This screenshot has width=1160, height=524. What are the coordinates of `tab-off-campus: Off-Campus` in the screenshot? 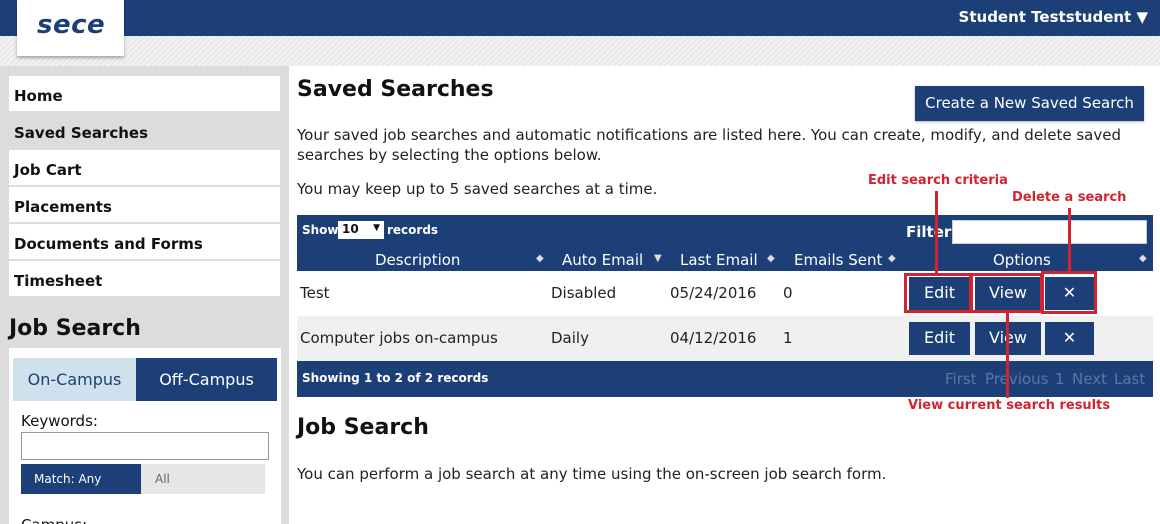 It's located at (206, 379).